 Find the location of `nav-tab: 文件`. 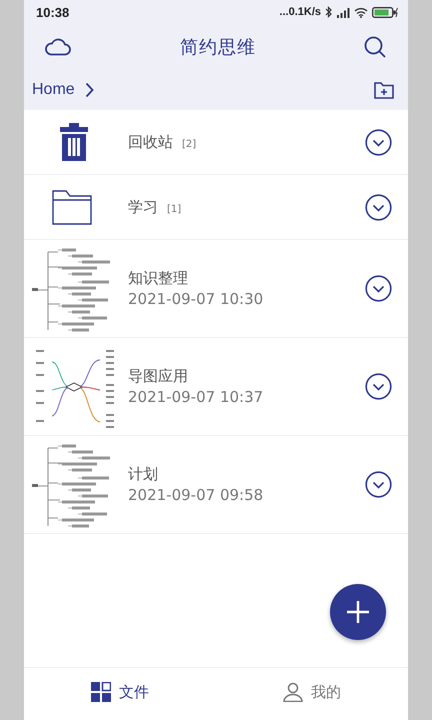

nav-tab: 文件 is located at coordinates (120, 694).